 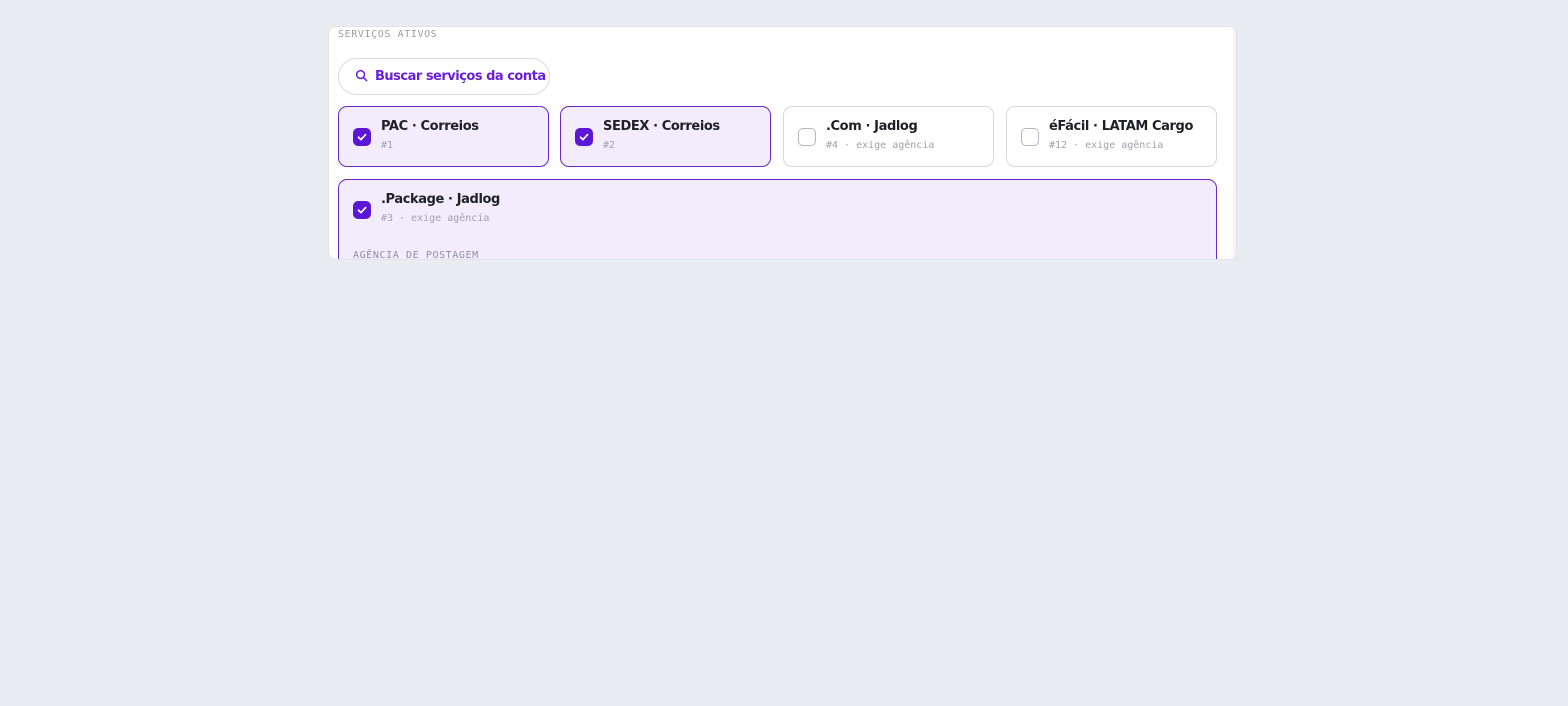 I want to click on agency-label: AGÊNCIA DE POSTAGEM, so click(x=416, y=255).